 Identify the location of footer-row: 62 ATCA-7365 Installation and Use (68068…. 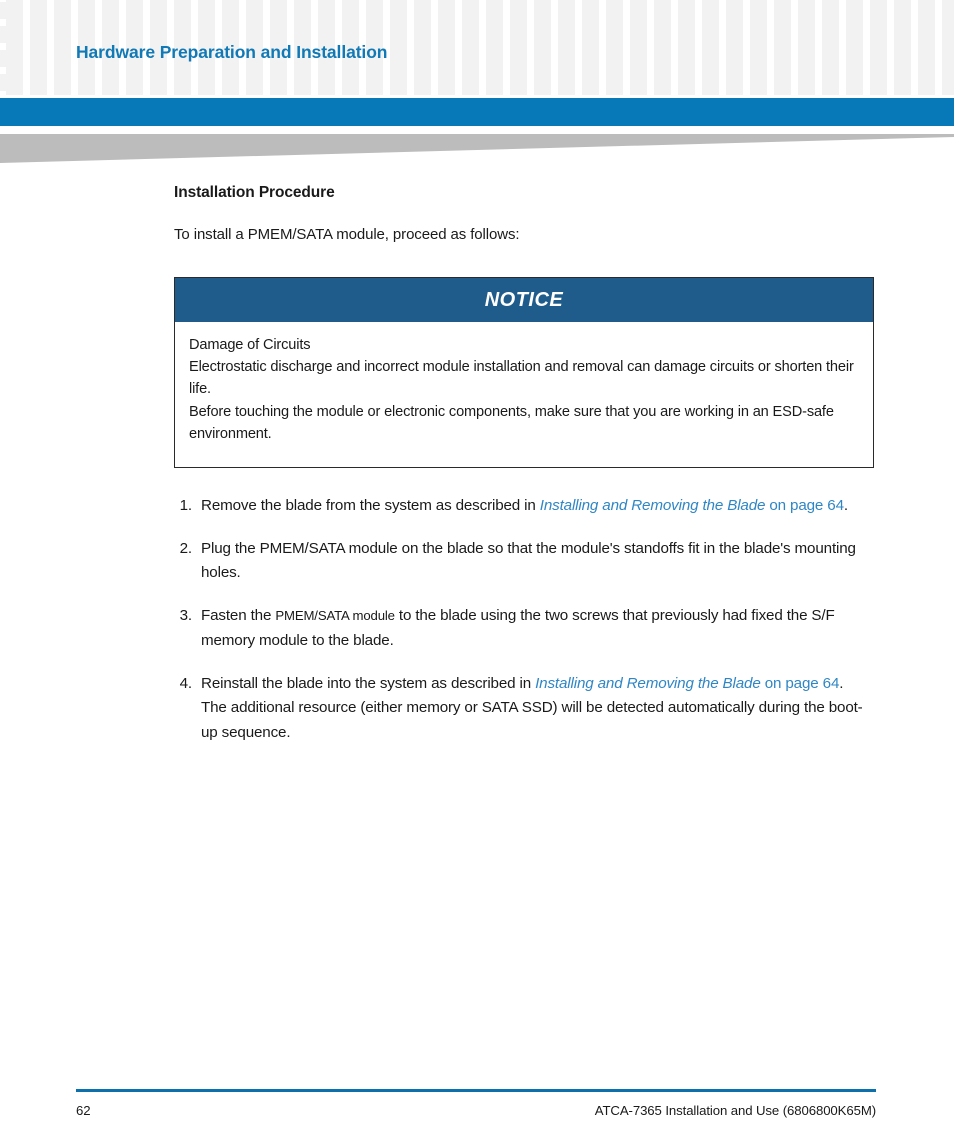
(476, 1110).